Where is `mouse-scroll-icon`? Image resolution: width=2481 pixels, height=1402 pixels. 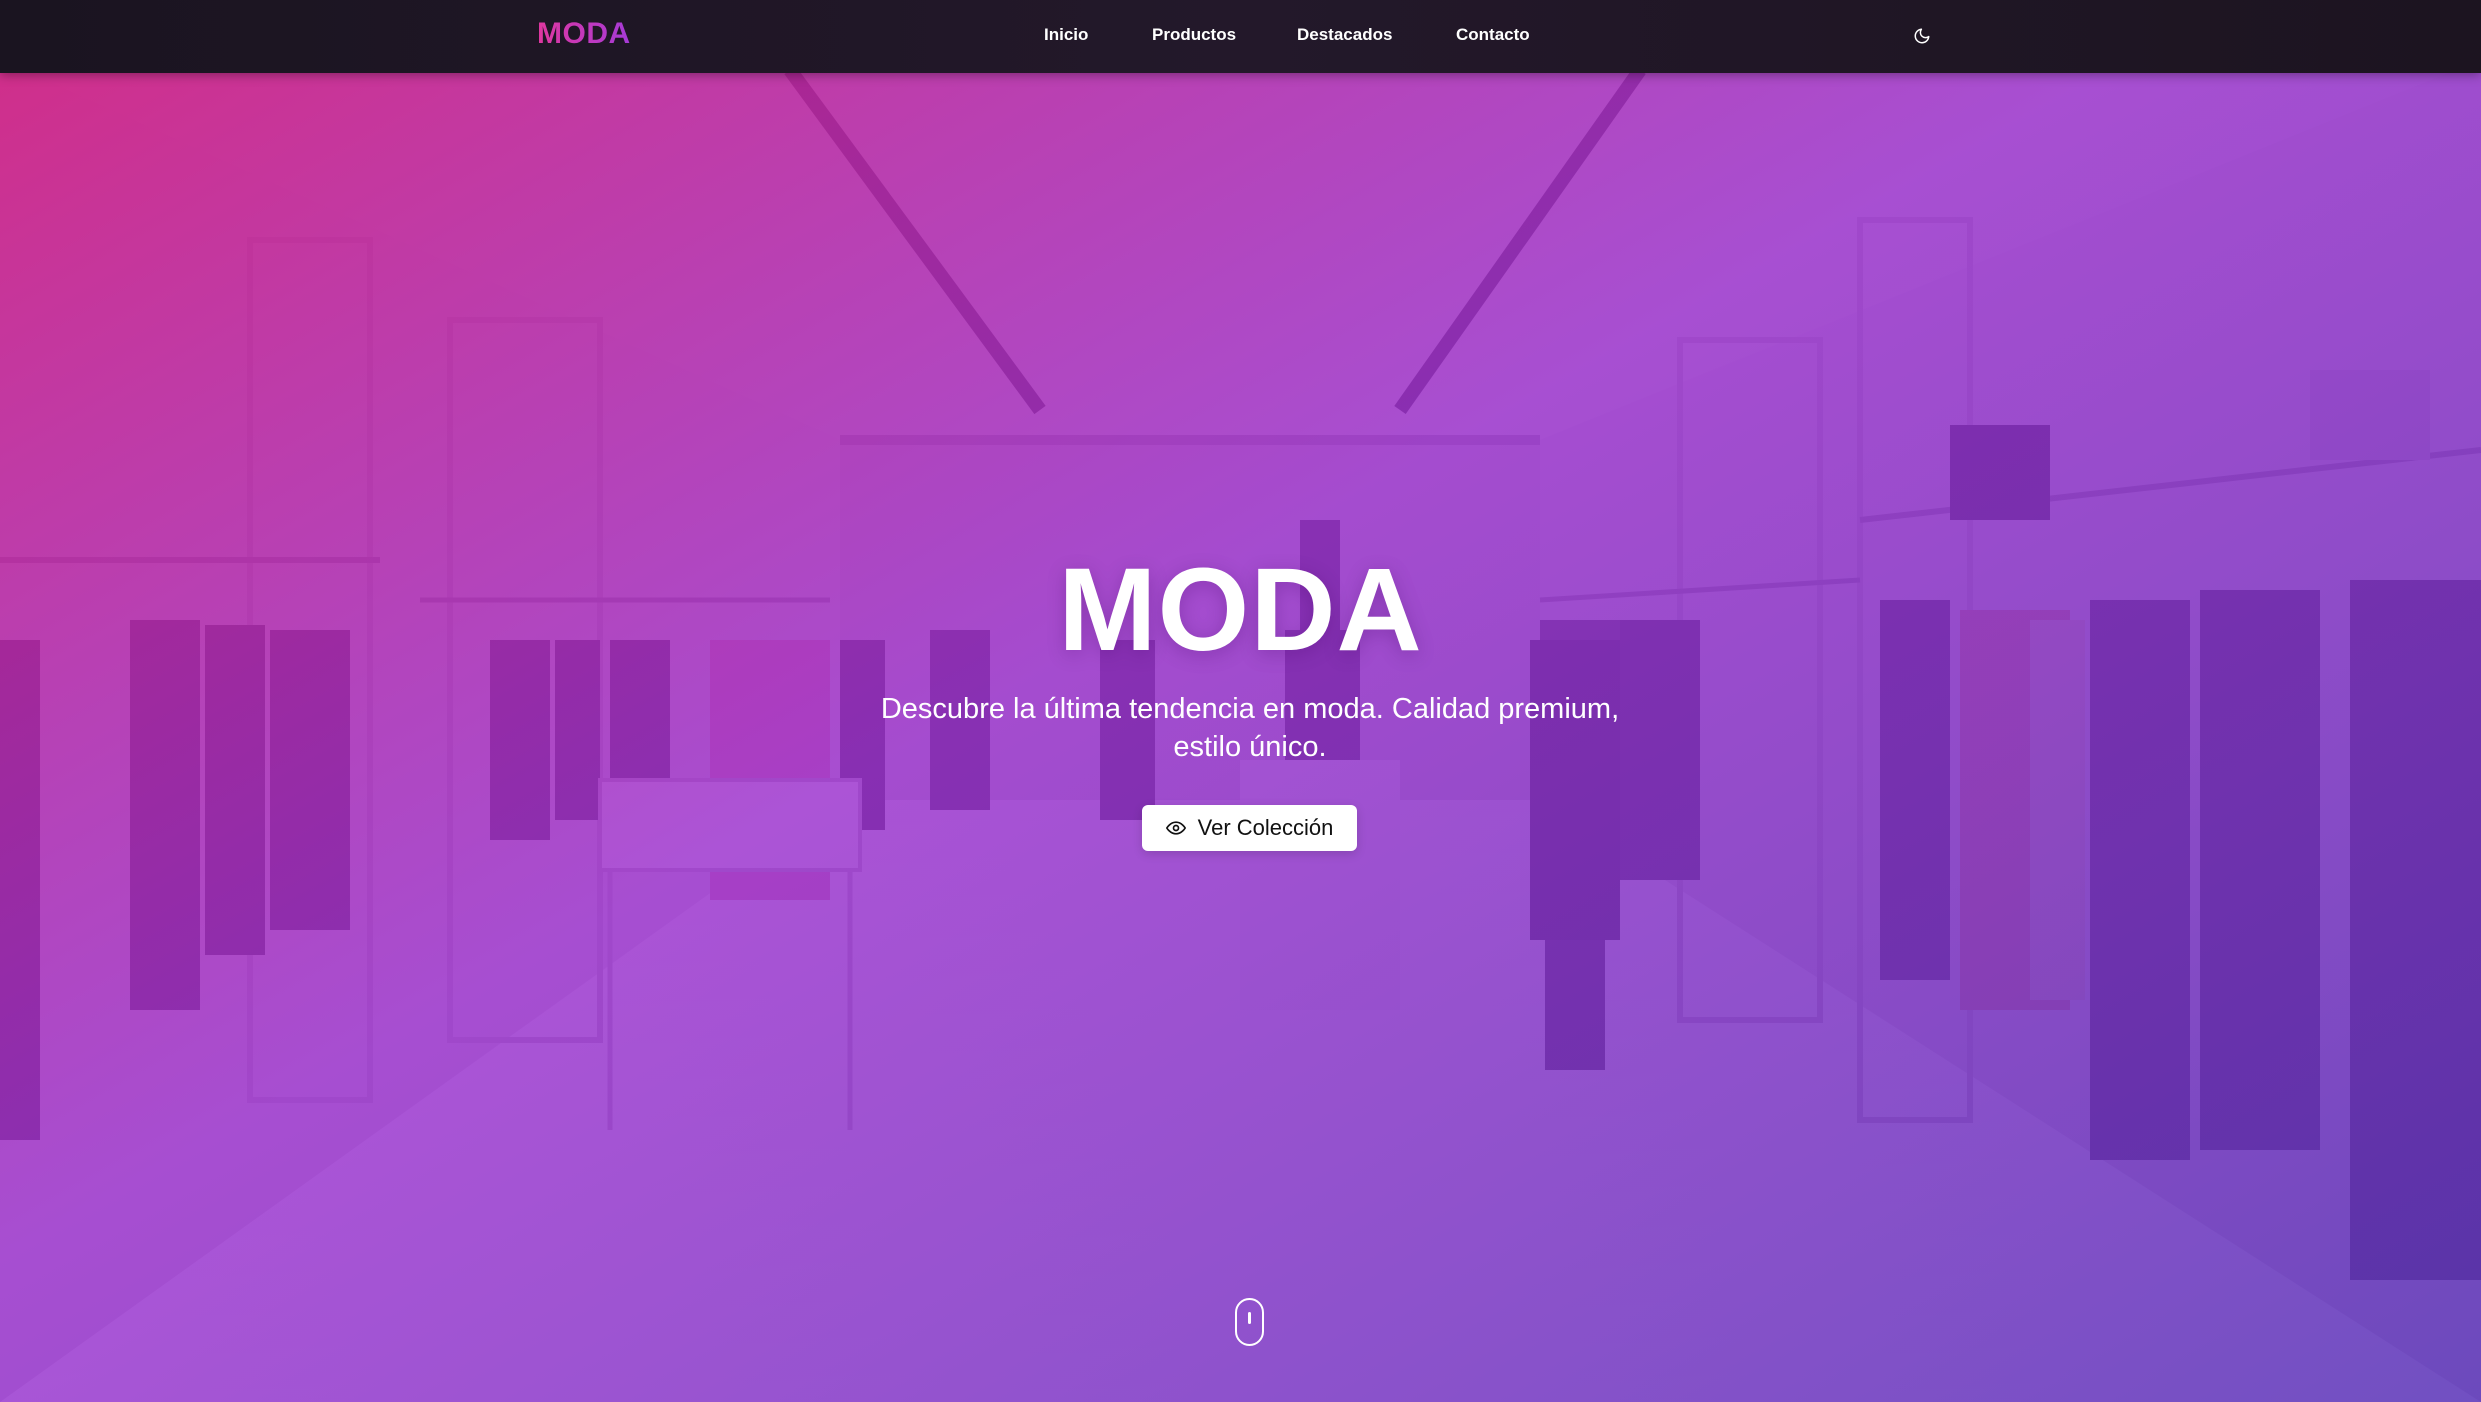 mouse-scroll-icon is located at coordinates (1249, 1322).